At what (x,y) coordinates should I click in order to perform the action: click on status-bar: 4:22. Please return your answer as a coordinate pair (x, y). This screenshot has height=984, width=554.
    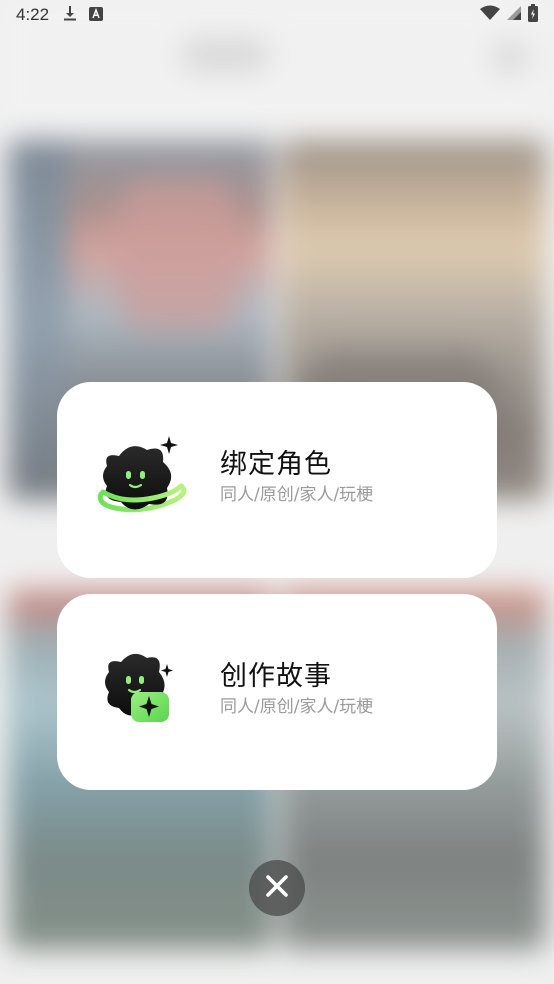
    Looking at the image, I should click on (277, 15).